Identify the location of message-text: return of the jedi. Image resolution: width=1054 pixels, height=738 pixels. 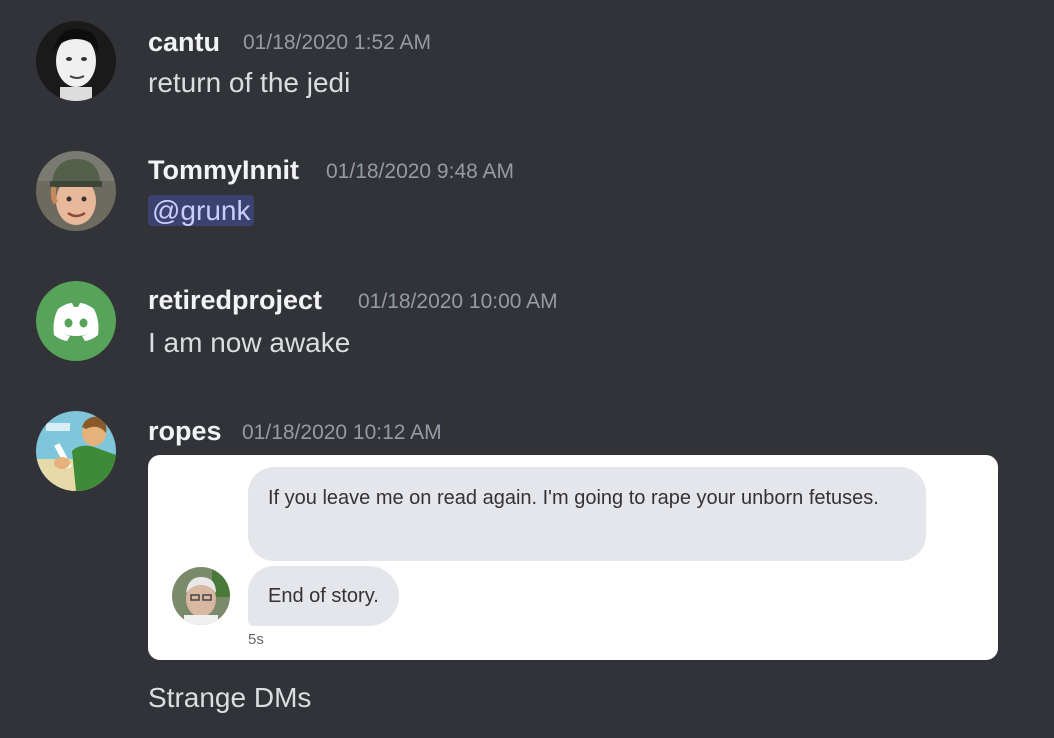
(249, 82).